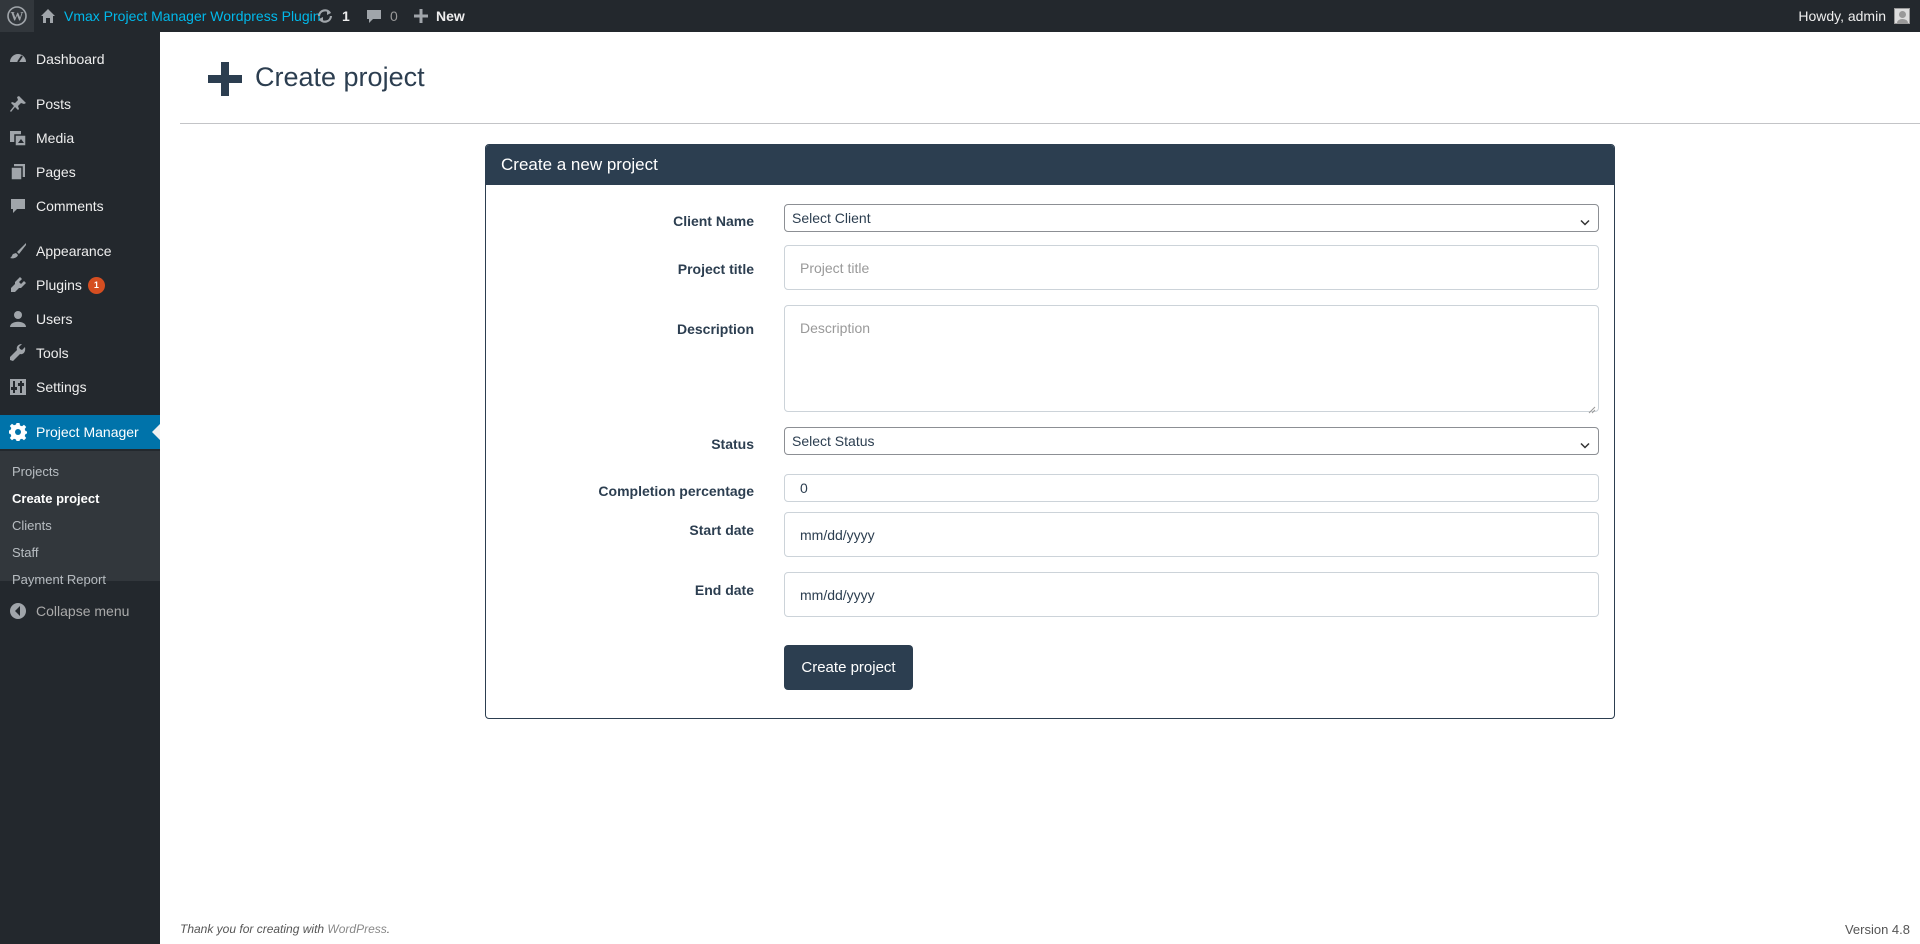  Describe the element at coordinates (18, 206) in the screenshot. I see `comment-icon` at that location.